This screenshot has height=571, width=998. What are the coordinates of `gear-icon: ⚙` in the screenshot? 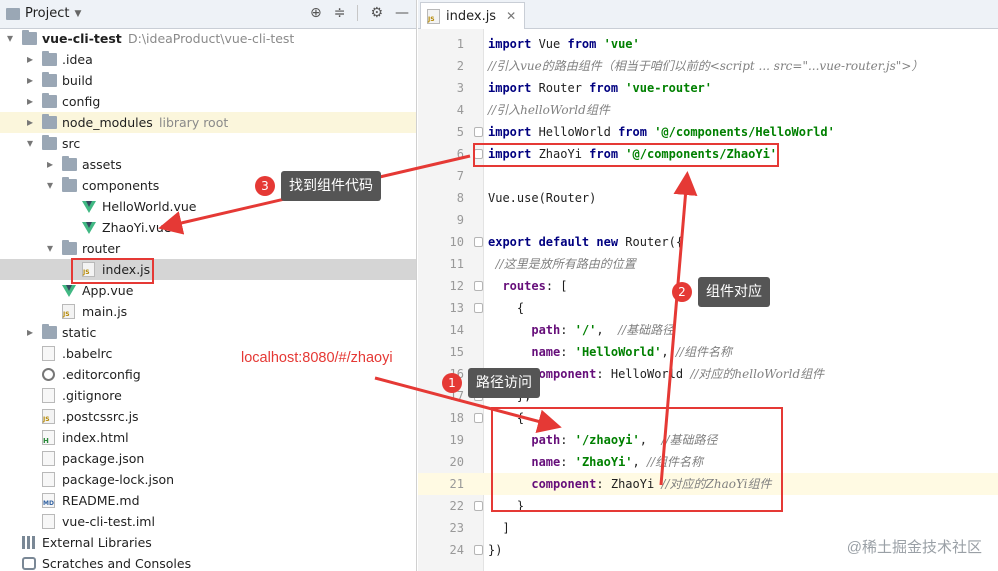 It's located at (376, 13).